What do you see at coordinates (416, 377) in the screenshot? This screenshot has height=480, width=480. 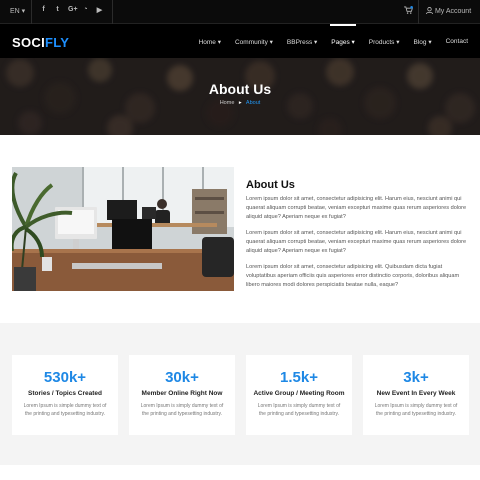 I see `stat-number: 3k+` at bounding box center [416, 377].